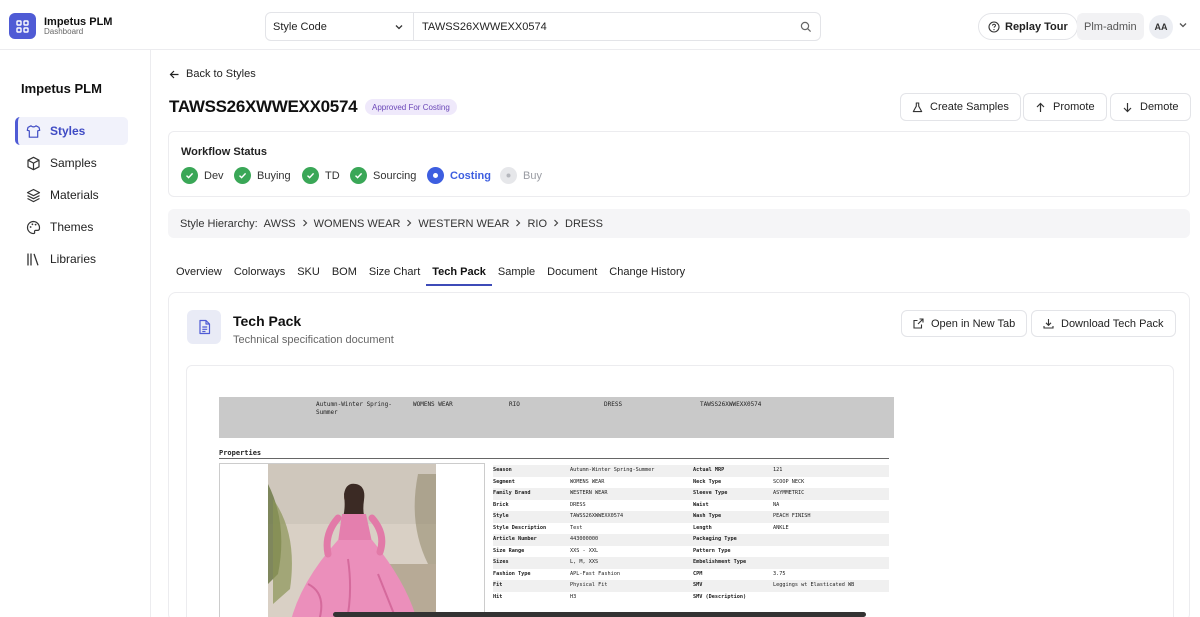  What do you see at coordinates (516, 272) in the screenshot?
I see `tab-sample: Sample` at bounding box center [516, 272].